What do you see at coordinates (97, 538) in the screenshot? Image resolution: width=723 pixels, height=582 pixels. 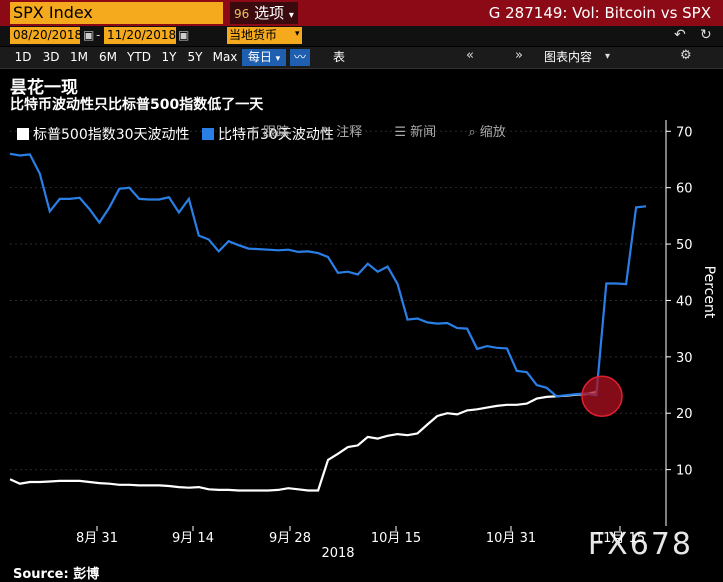 I see `x-tick-label: 8月 31` at bounding box center [97, 538].